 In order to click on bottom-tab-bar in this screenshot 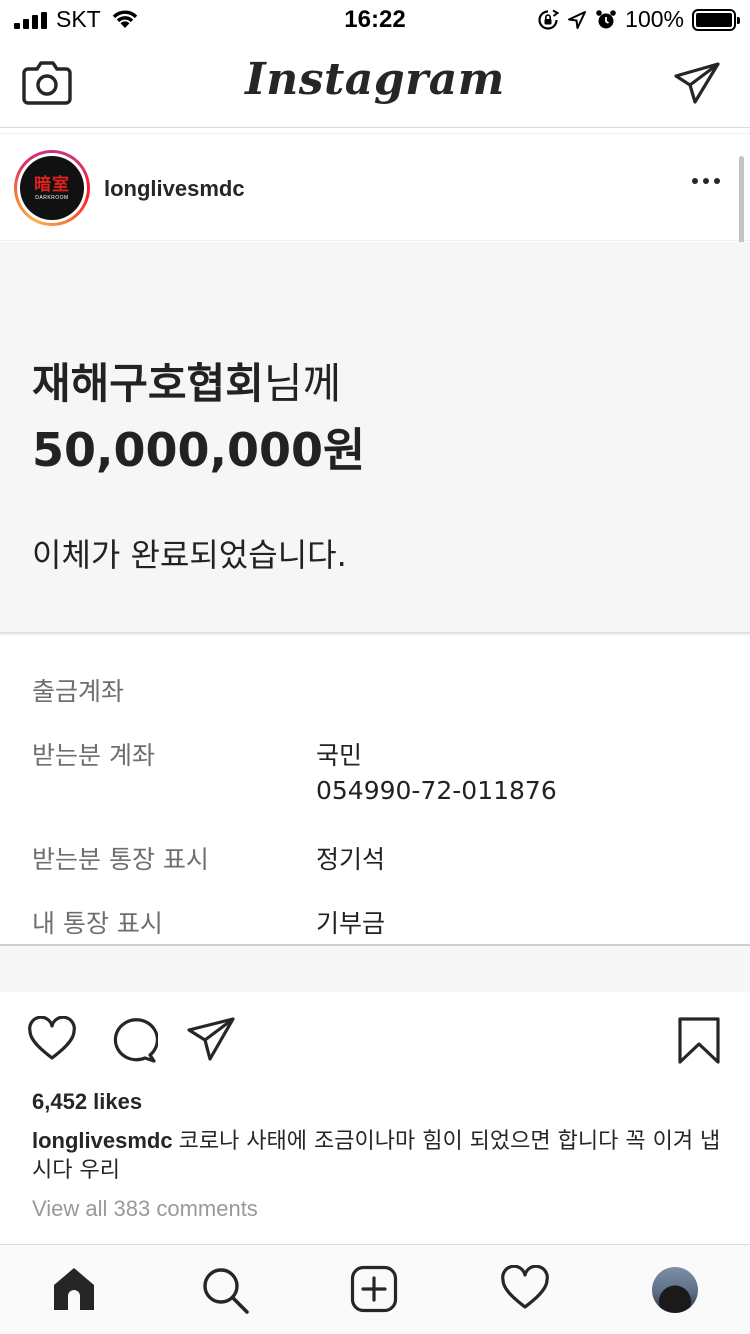, I will do `click(375, 1289)`.